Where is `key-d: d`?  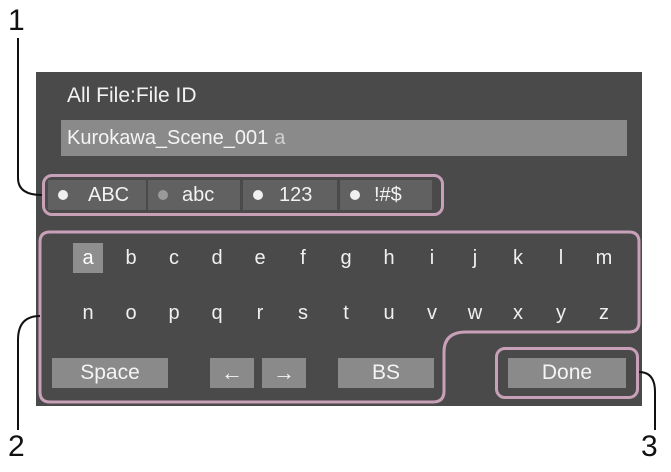
key-d: d is located at coordinates (217, 258).